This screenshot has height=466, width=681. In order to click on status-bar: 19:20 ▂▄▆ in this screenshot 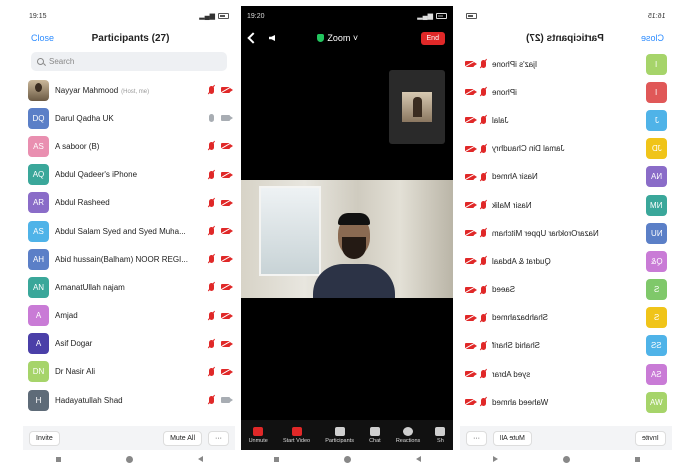, I will do `click(347, 16)`.